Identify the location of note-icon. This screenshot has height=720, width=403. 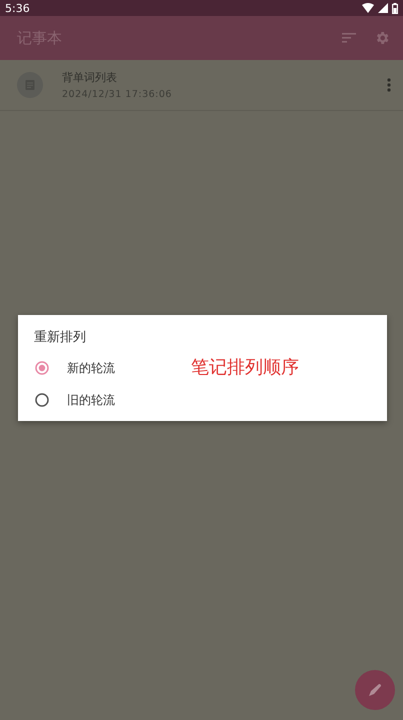
(30, 85).